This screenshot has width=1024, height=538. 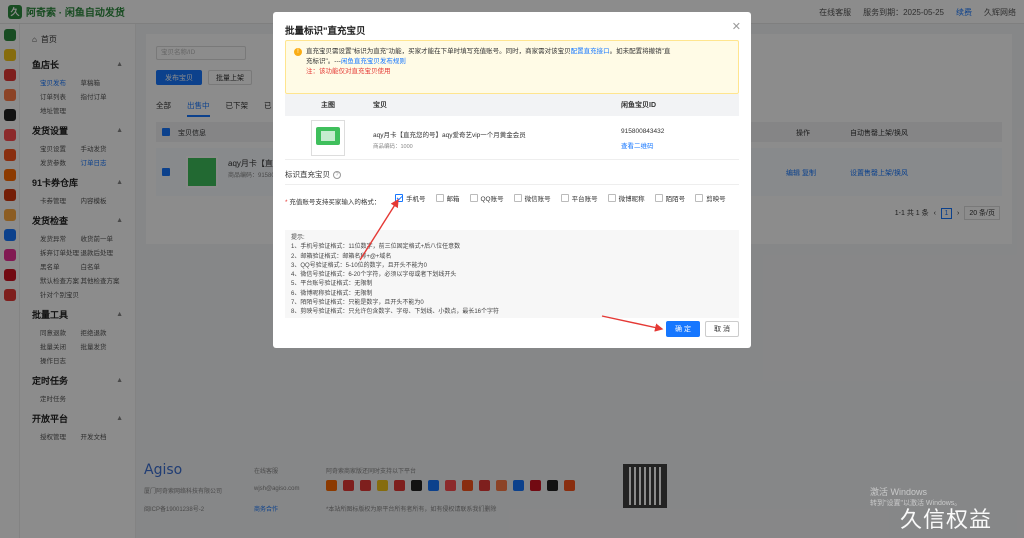 I want to click on required-mark: *, so click(x=286, y=202).